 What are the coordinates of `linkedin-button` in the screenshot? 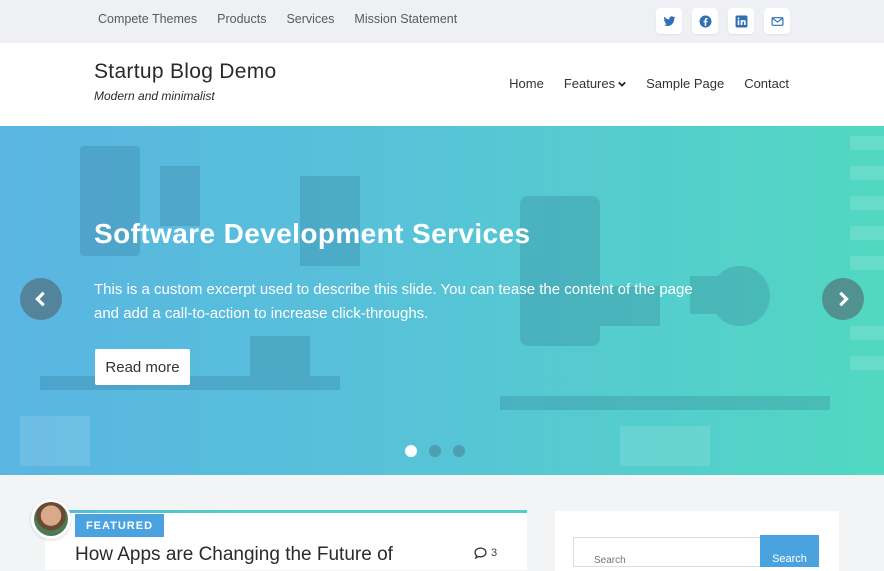 It's located at (741, 21).